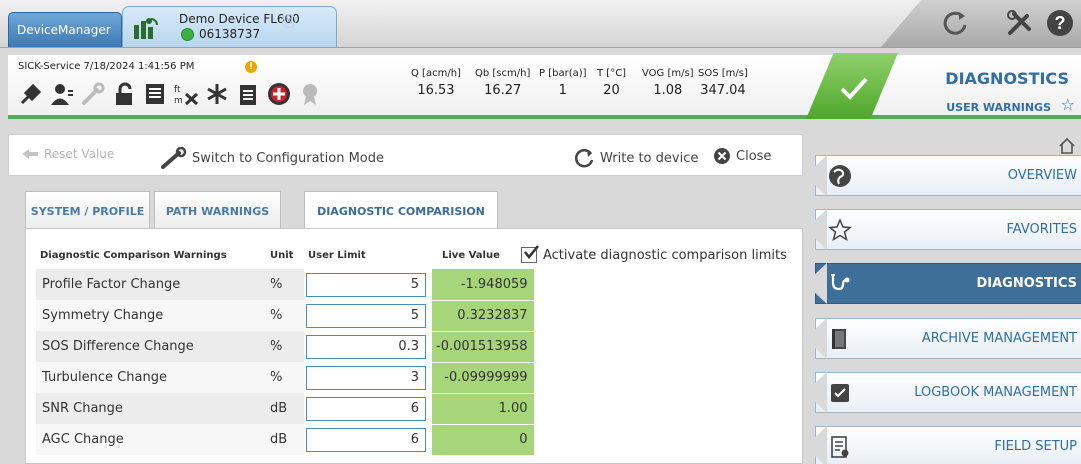  Describe the element at coordinates (483, 440) in the screenshot. I see `live-value: 0` at that location.